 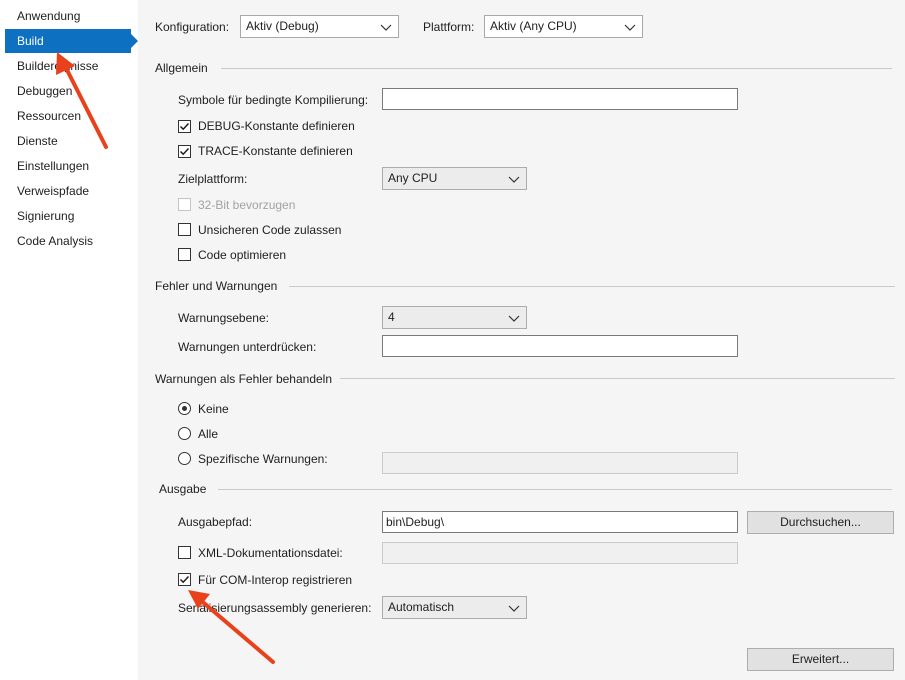 I want to click on conditional-symbols-label: Symbole für bedingte Kompilierung:, so click(x=273, y=100).